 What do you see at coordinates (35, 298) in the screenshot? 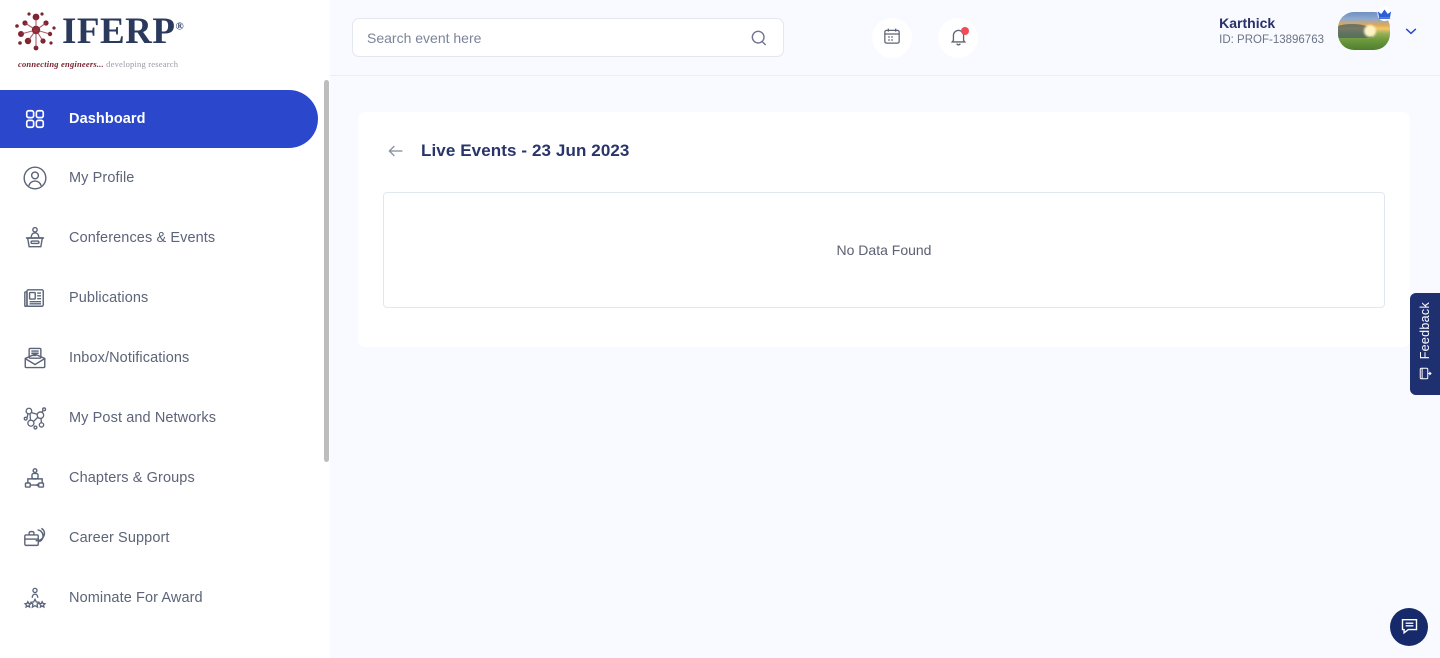
I see `newspaper-icon` at bounding box center [35, 298].